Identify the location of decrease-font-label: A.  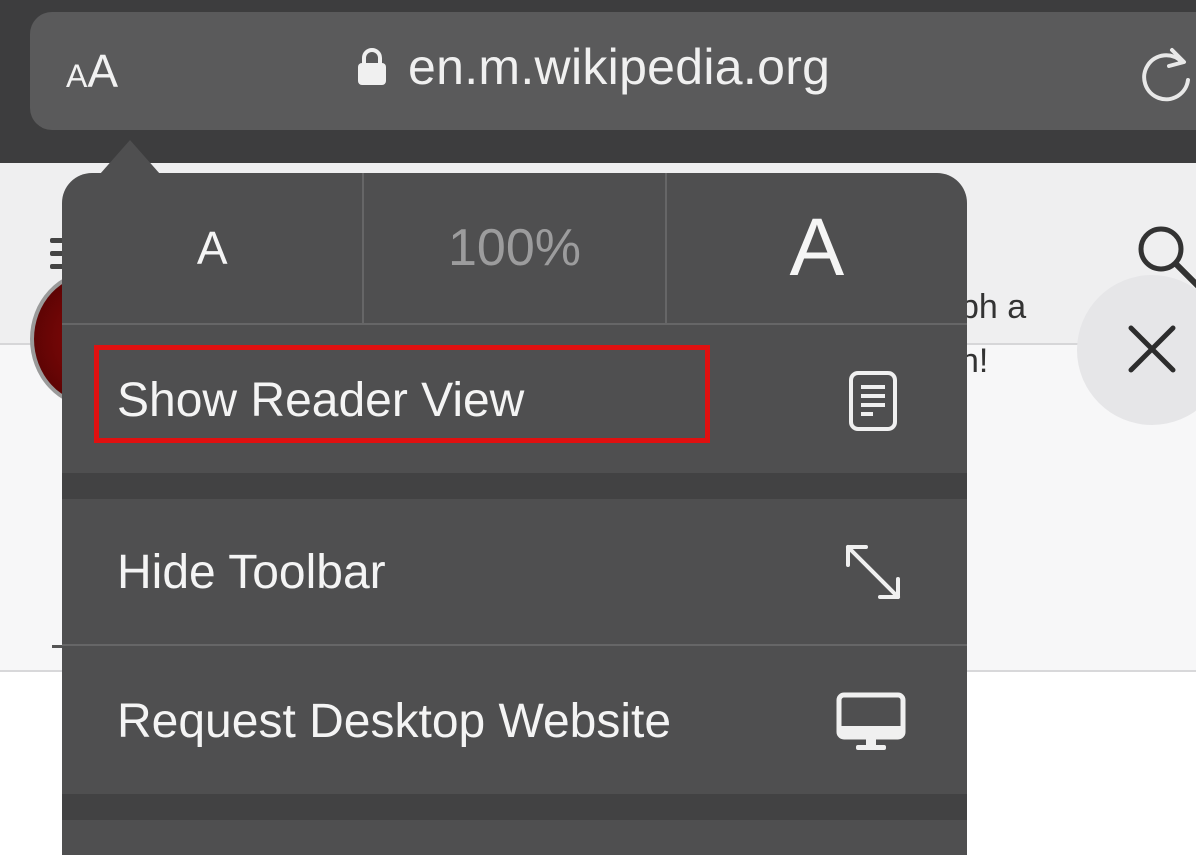
(212, 248).